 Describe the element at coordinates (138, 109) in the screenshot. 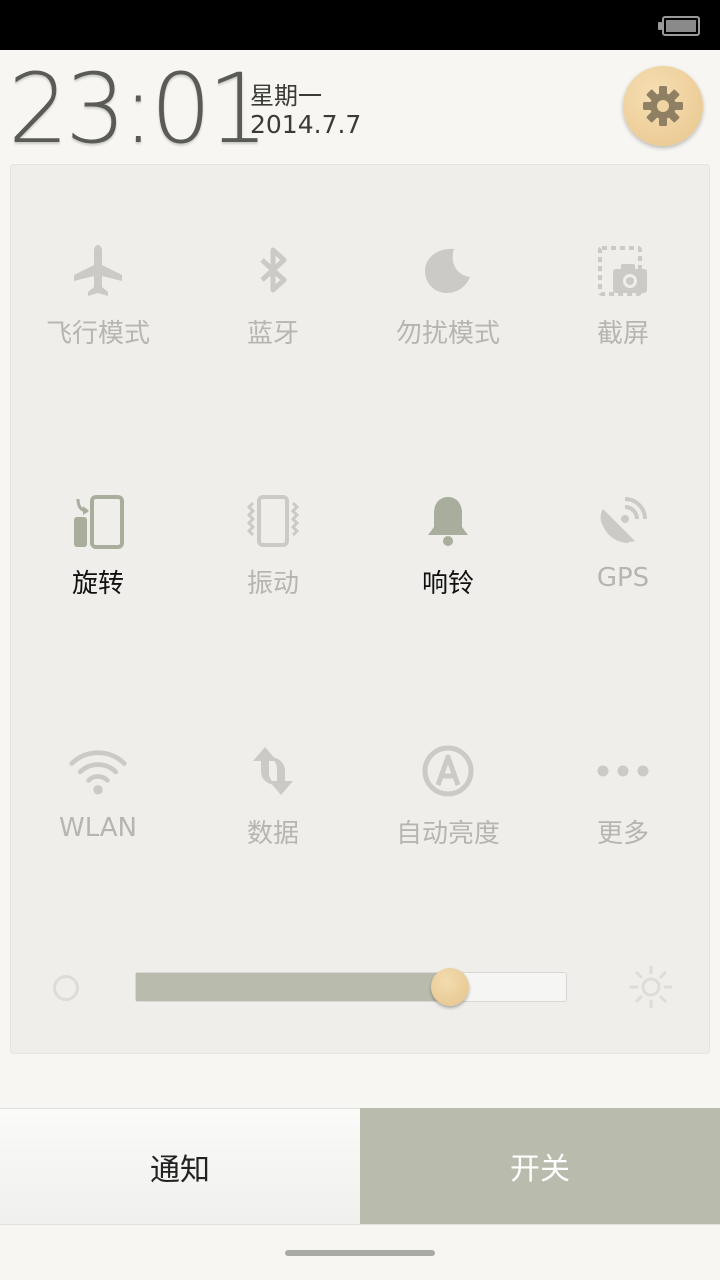

I see `clock: 23:01` at that location.